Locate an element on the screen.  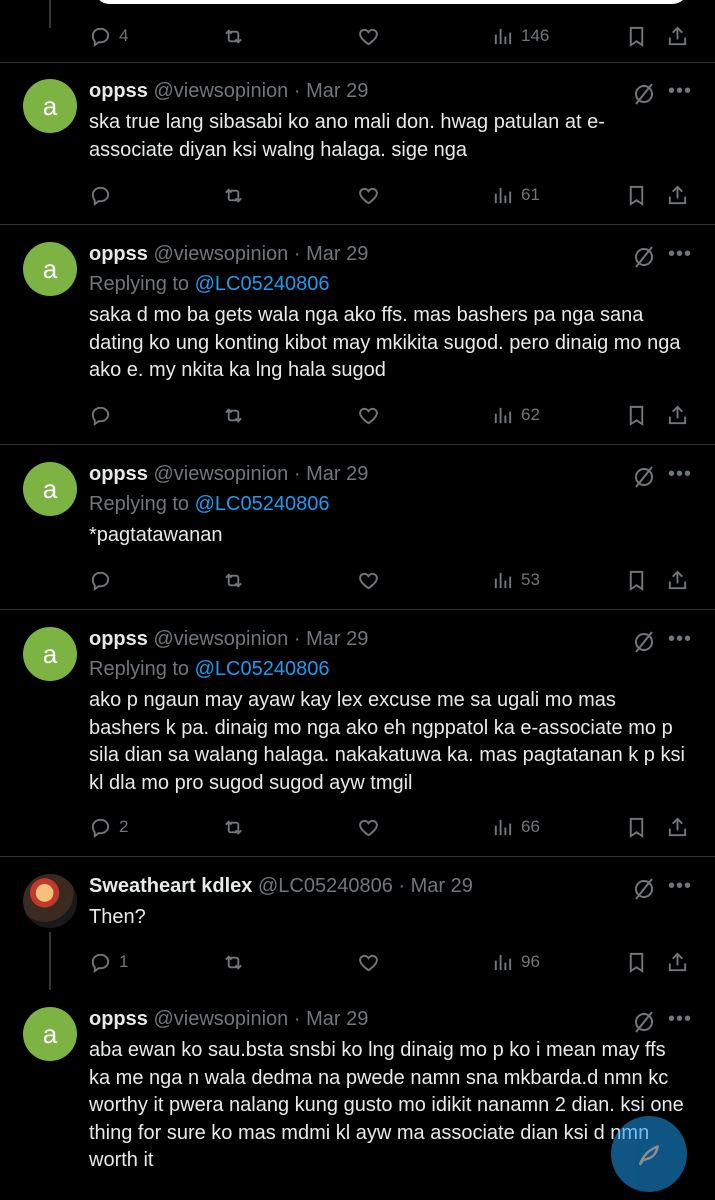
views-button: 61 is located at coordinates (515, 195).